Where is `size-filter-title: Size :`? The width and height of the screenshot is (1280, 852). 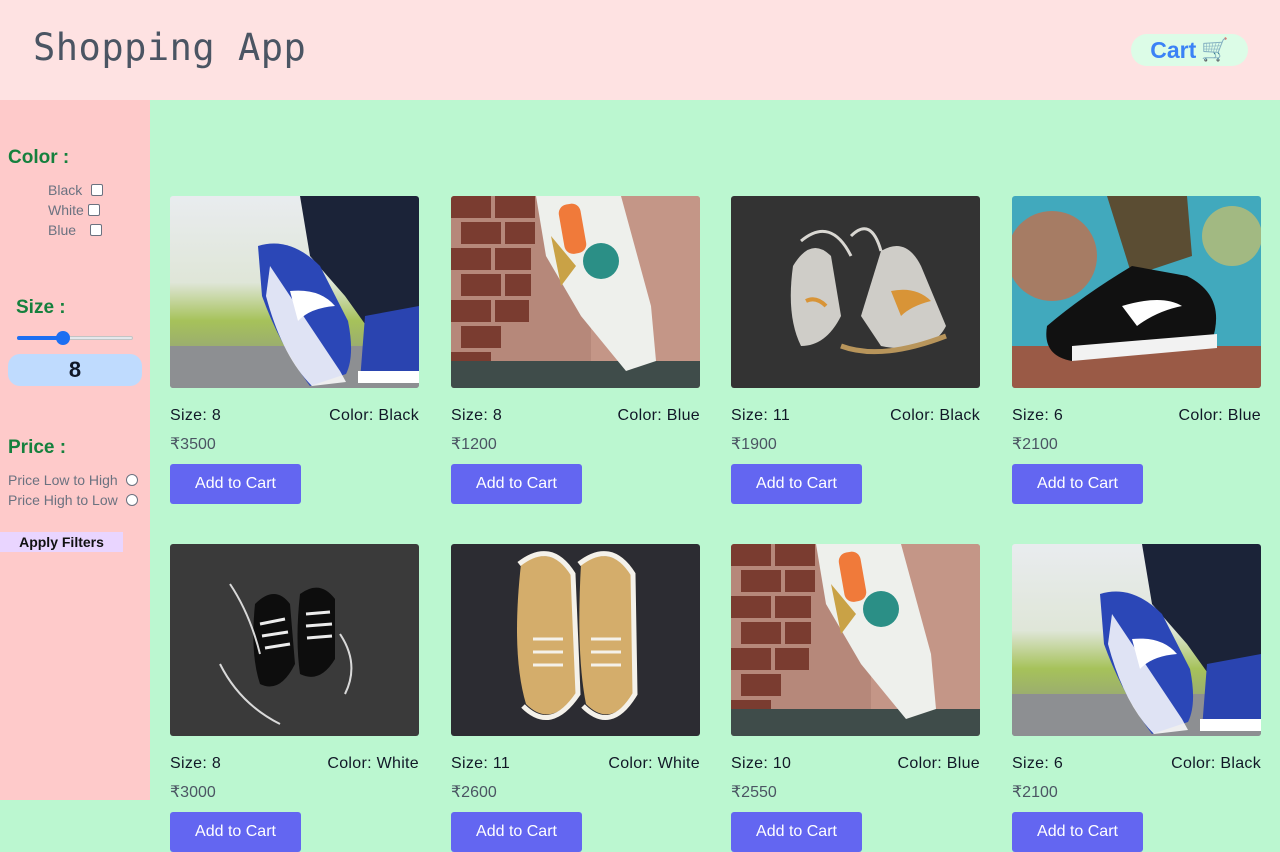
size-filter-title: Size : is located at coordinates (41, 307).